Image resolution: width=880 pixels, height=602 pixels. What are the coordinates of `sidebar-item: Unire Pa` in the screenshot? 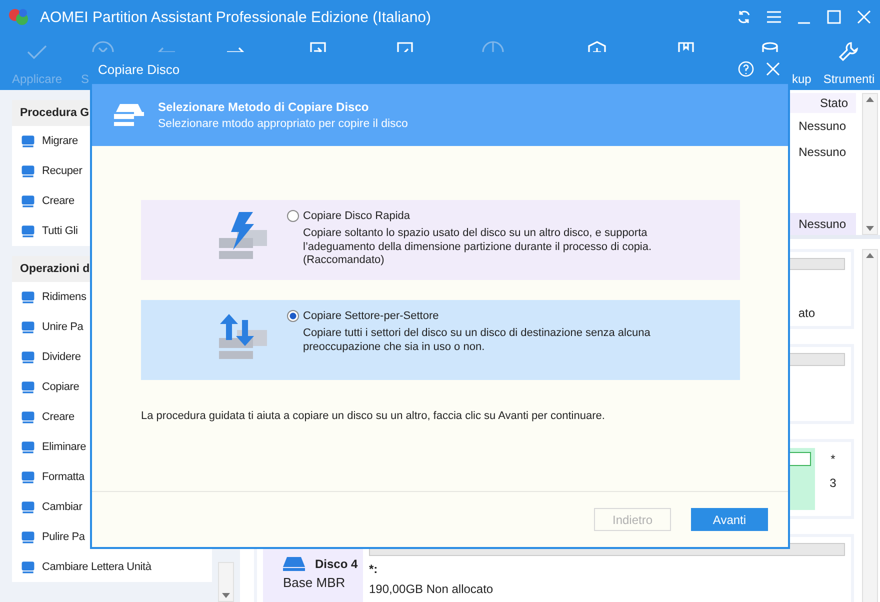 It's located at (63, 327).